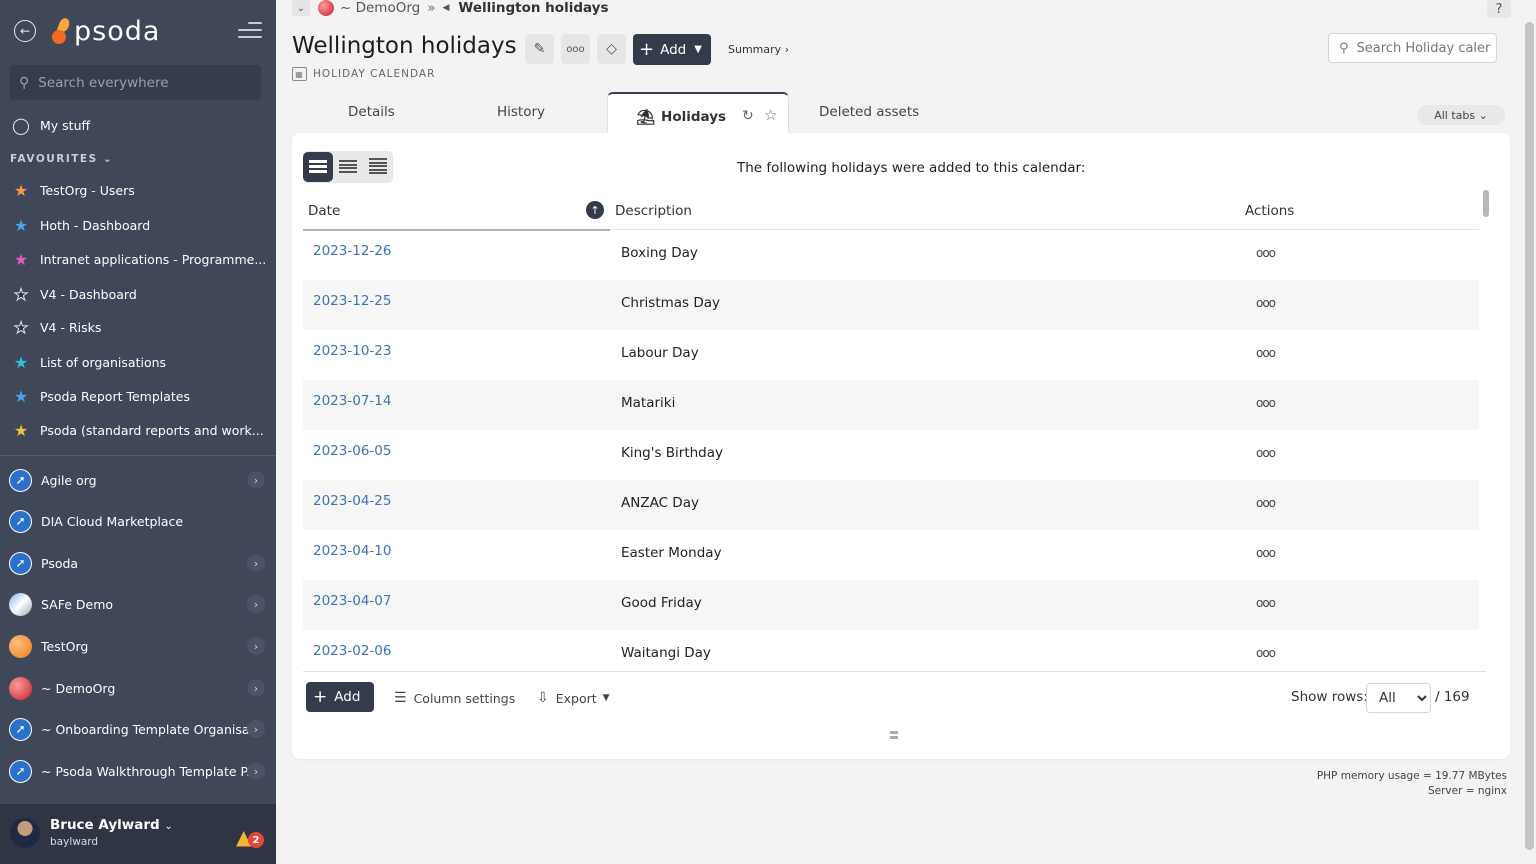 The width and height of the screenshot is (1536, 864). I want to click on org-item-safe-demo: SAFe Demo ›, so click(139, 604).